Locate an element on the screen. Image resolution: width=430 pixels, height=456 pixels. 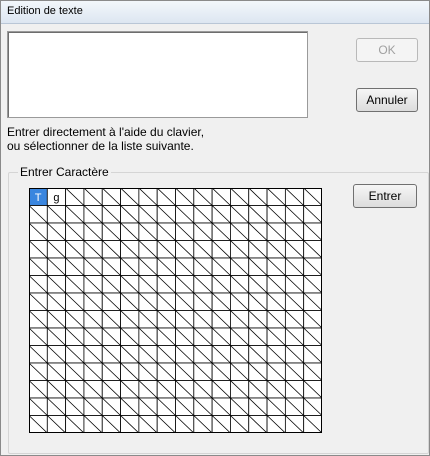
ok-button: OK is located at coordinates (387, 50).